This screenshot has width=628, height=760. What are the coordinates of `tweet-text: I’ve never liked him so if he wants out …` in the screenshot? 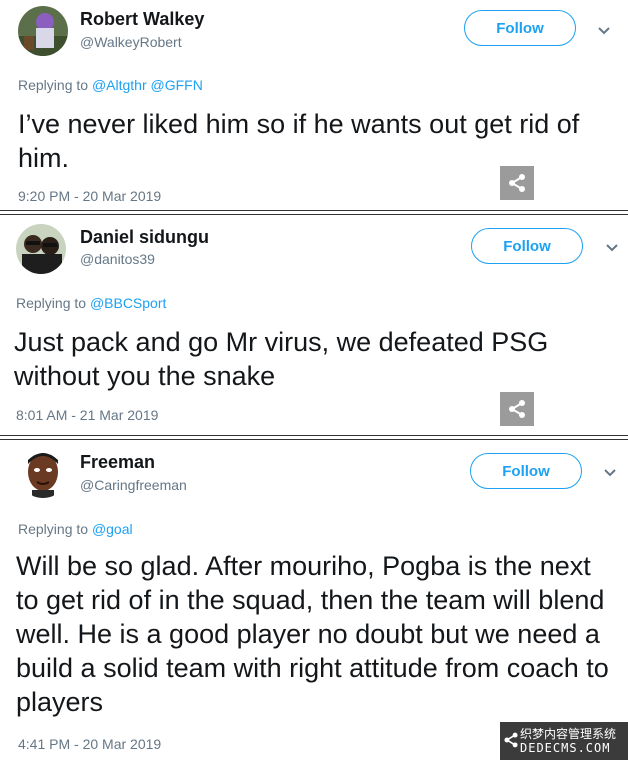 It's located at (299, 141).